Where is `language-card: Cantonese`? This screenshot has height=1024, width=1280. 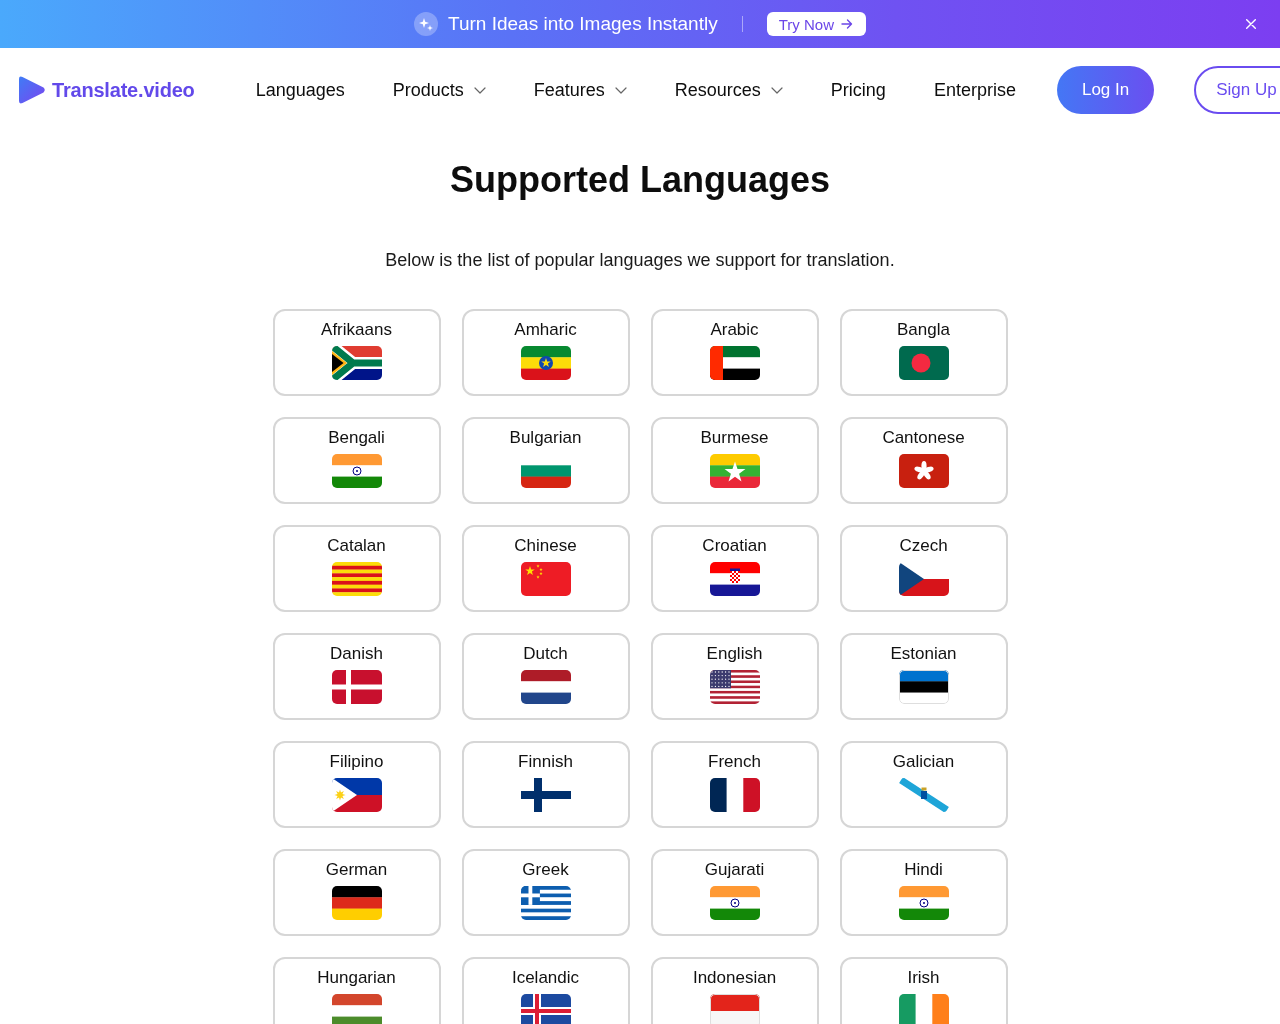 language-card: Cantonese is located at coordinates (923, 460).